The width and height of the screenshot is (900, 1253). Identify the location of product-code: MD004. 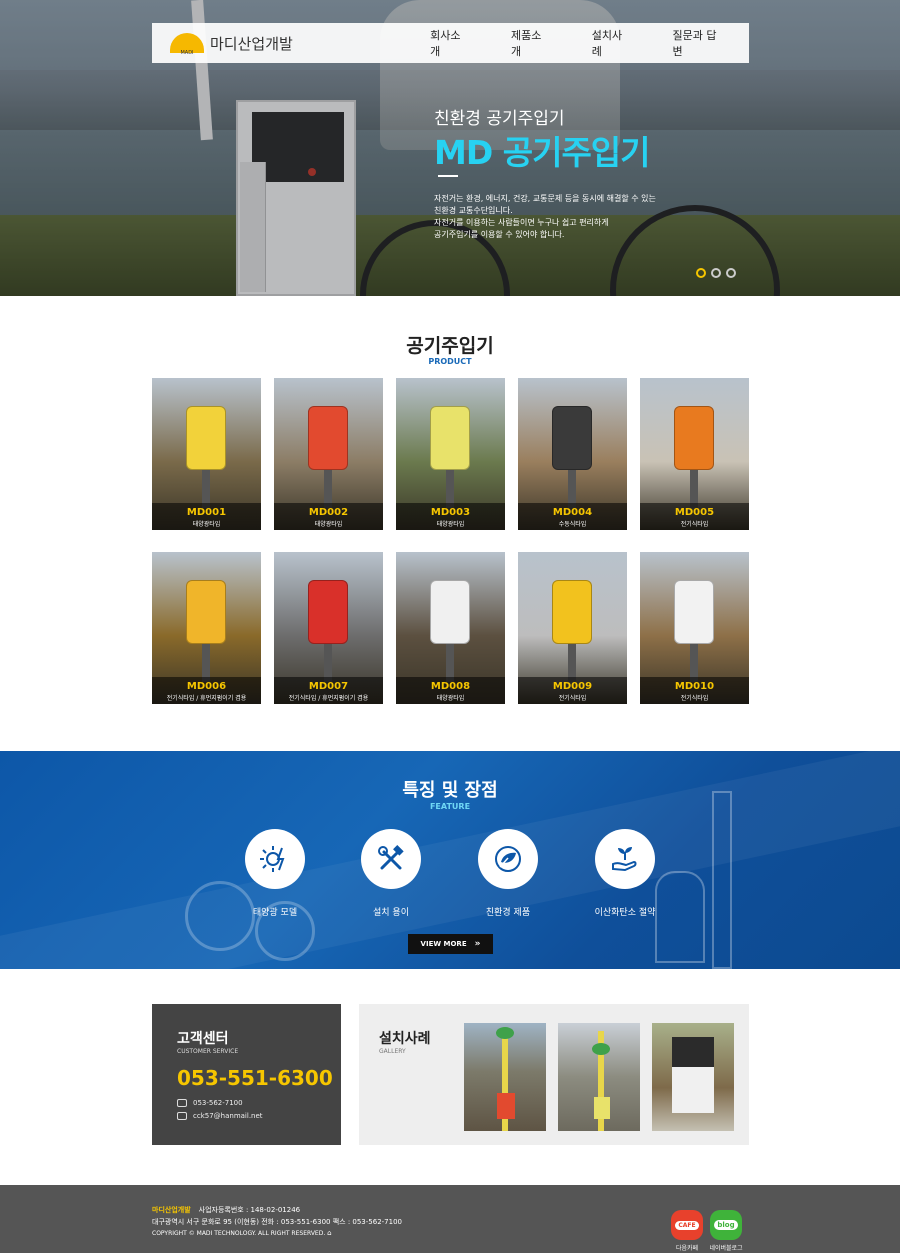
(572, 512).